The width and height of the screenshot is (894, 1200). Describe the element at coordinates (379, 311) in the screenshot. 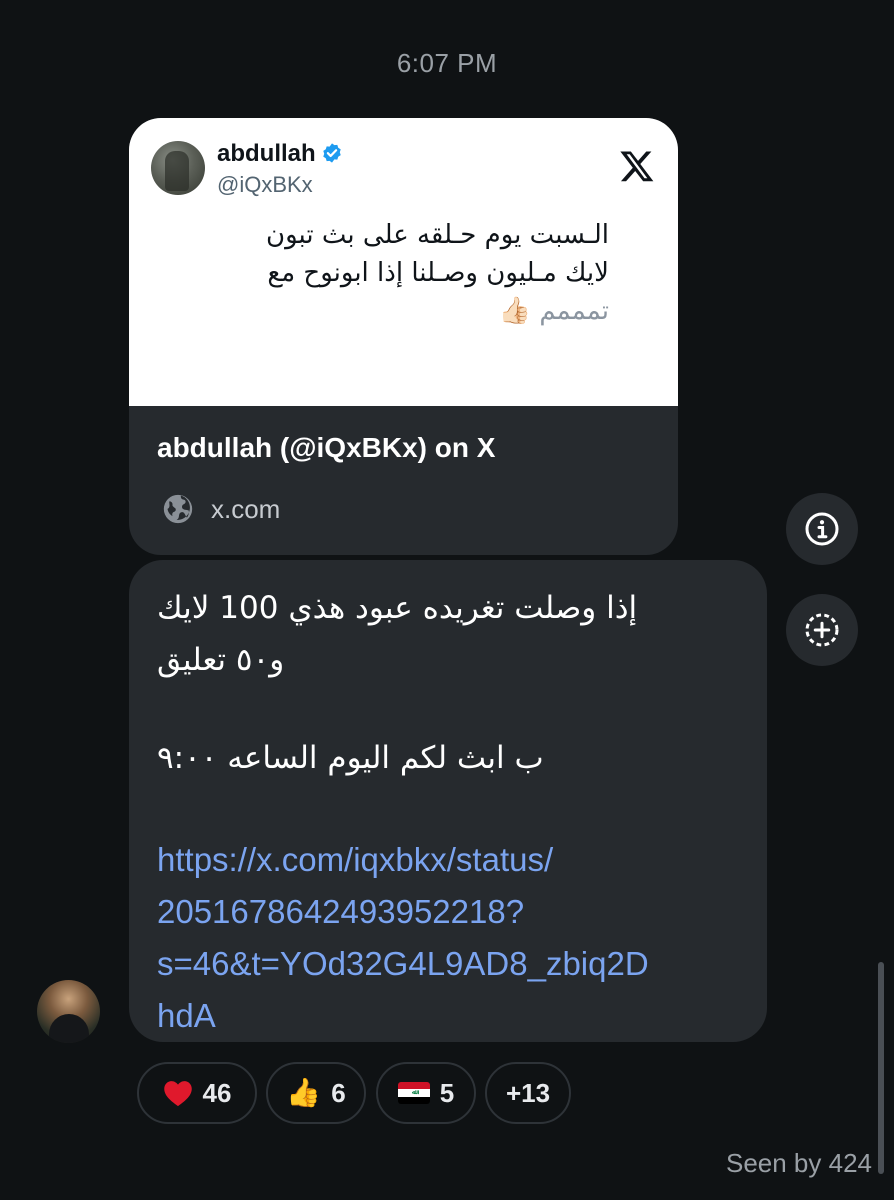

I see `tweet-text-line: تمممم 👍🏻` at that location.